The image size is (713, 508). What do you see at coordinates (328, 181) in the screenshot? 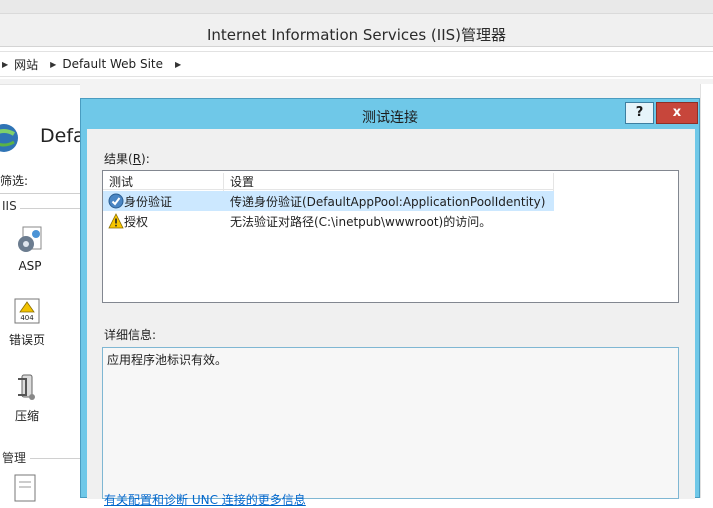
I see `results-header: 测试 设置` at bounding box center [328, 181].